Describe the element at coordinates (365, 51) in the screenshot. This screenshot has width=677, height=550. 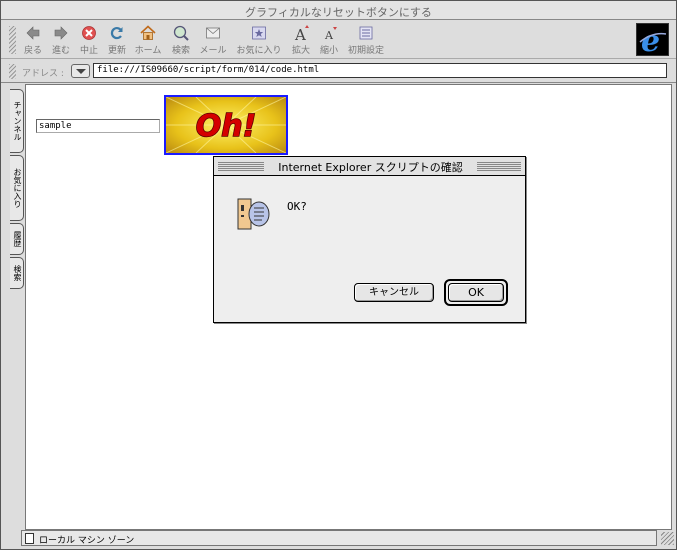
I see `preferences-label: 初期設定` at that location.